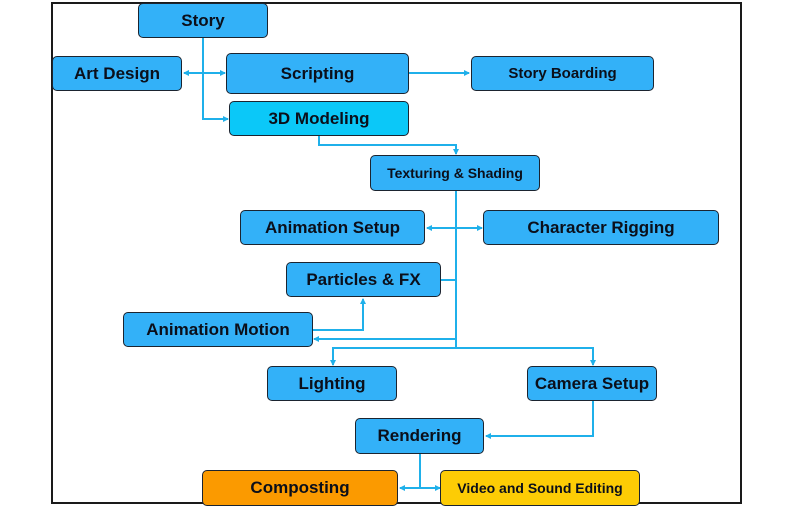 This screenshot has width=800, height=506. Describe the element at coordinates (562, 73) in the screenshot. I see `node-story-boarding: Story Boarding` at that location.